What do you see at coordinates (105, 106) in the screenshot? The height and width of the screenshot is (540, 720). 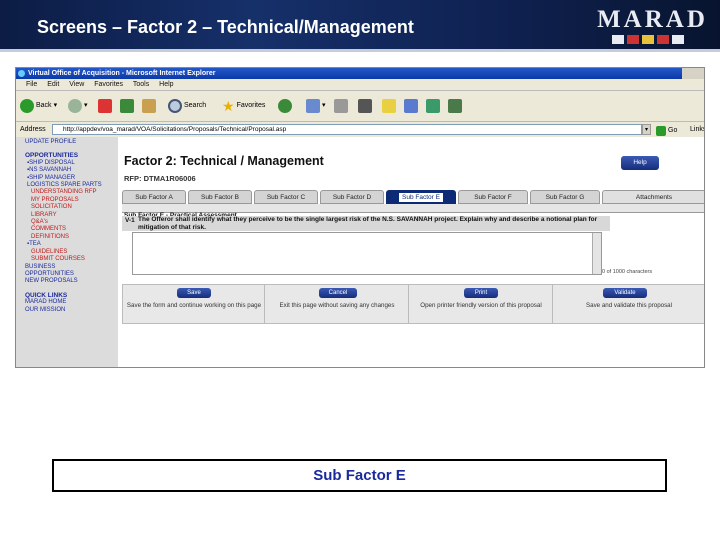 I see `stop-button` at bounding box center [105, 106].